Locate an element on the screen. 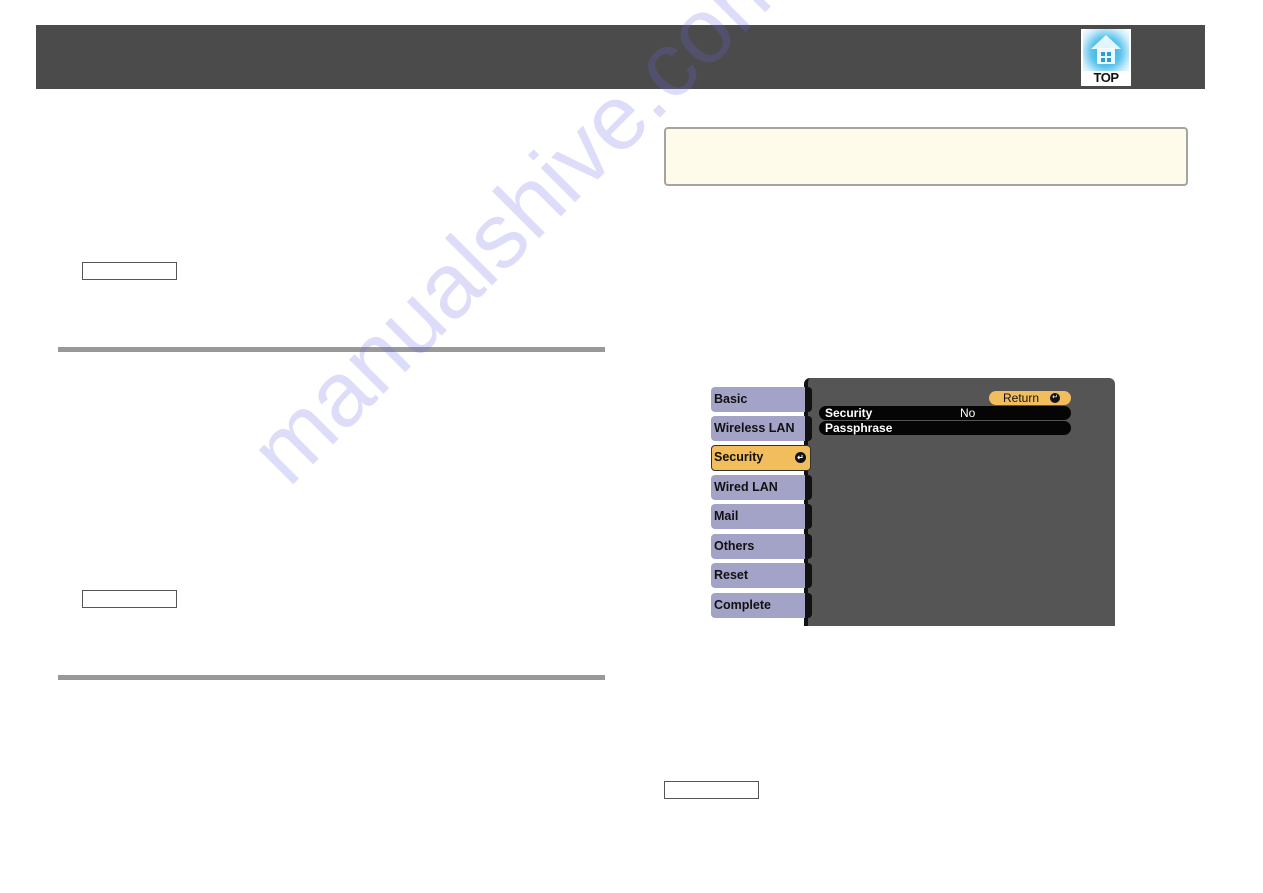 The height and width of the screenshot is (893, 1263). setting-label: Security is located at coordinates (849, 413).